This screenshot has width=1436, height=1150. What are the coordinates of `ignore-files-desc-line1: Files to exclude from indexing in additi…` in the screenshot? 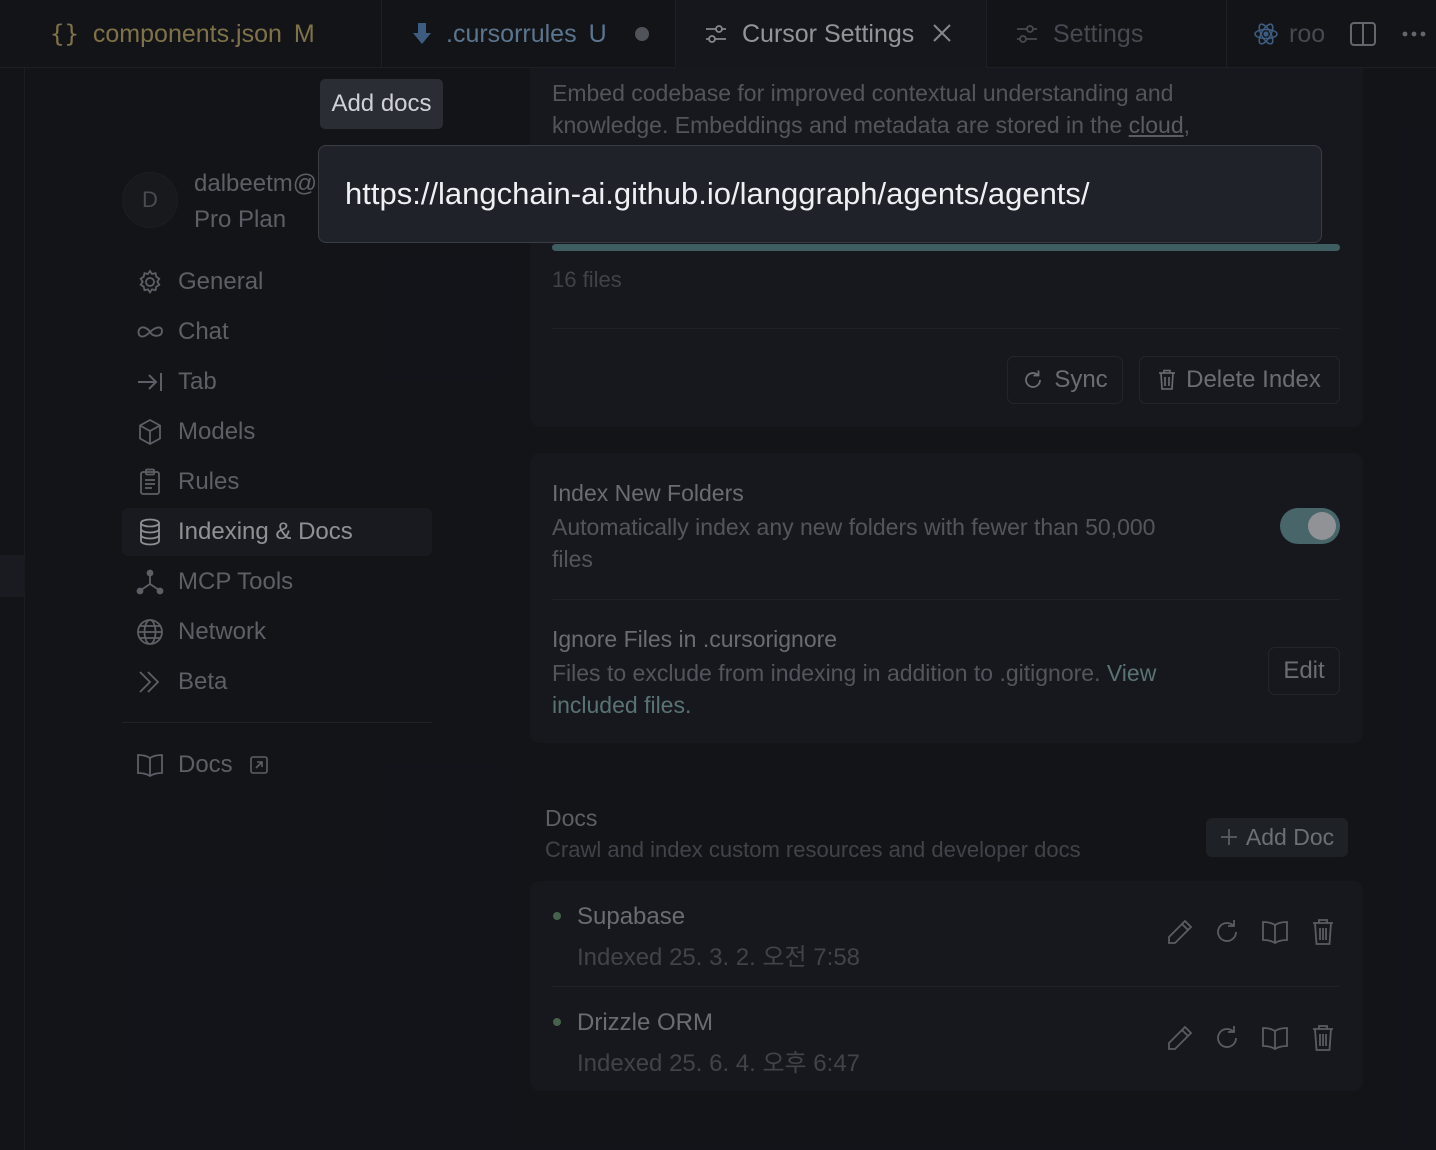 It's located at (854, 673).